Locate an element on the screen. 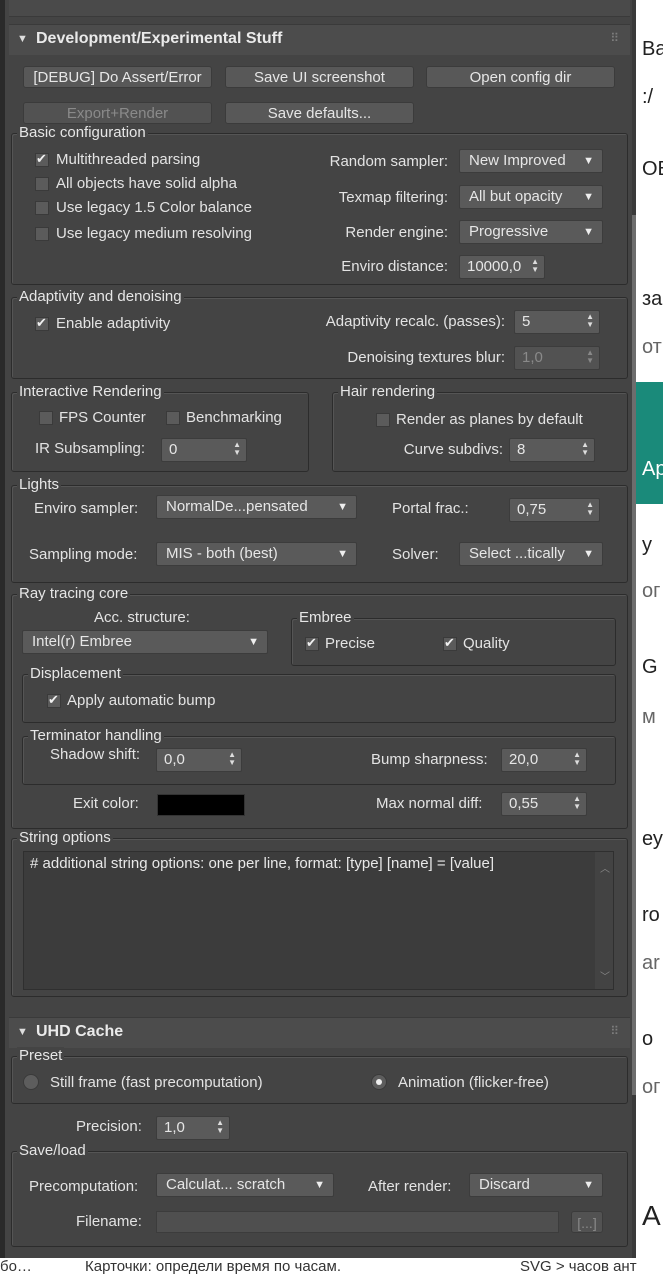 Image resolution: width=663 pixels, height=1280 pixels. legacy-medium-label: Use legacy medium resolving is located at coordinates (154, 233).